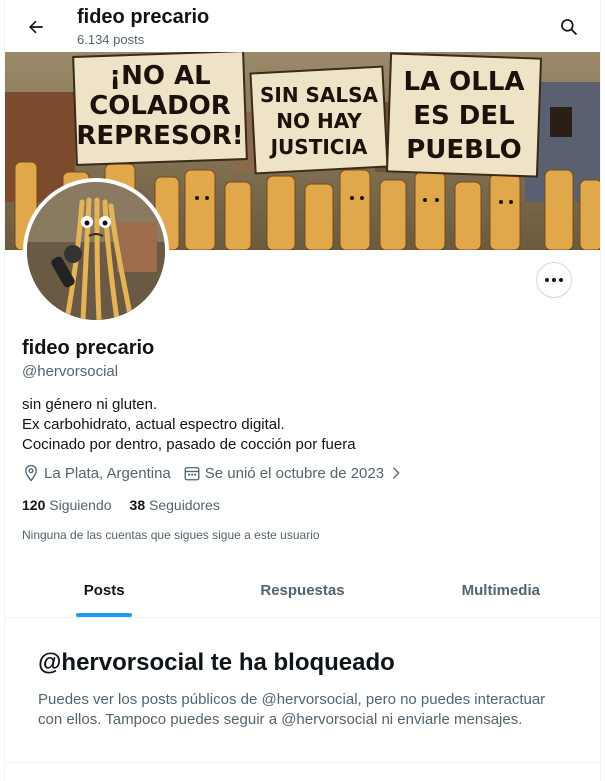  I want to click on more-options-button, so click(554, 280).